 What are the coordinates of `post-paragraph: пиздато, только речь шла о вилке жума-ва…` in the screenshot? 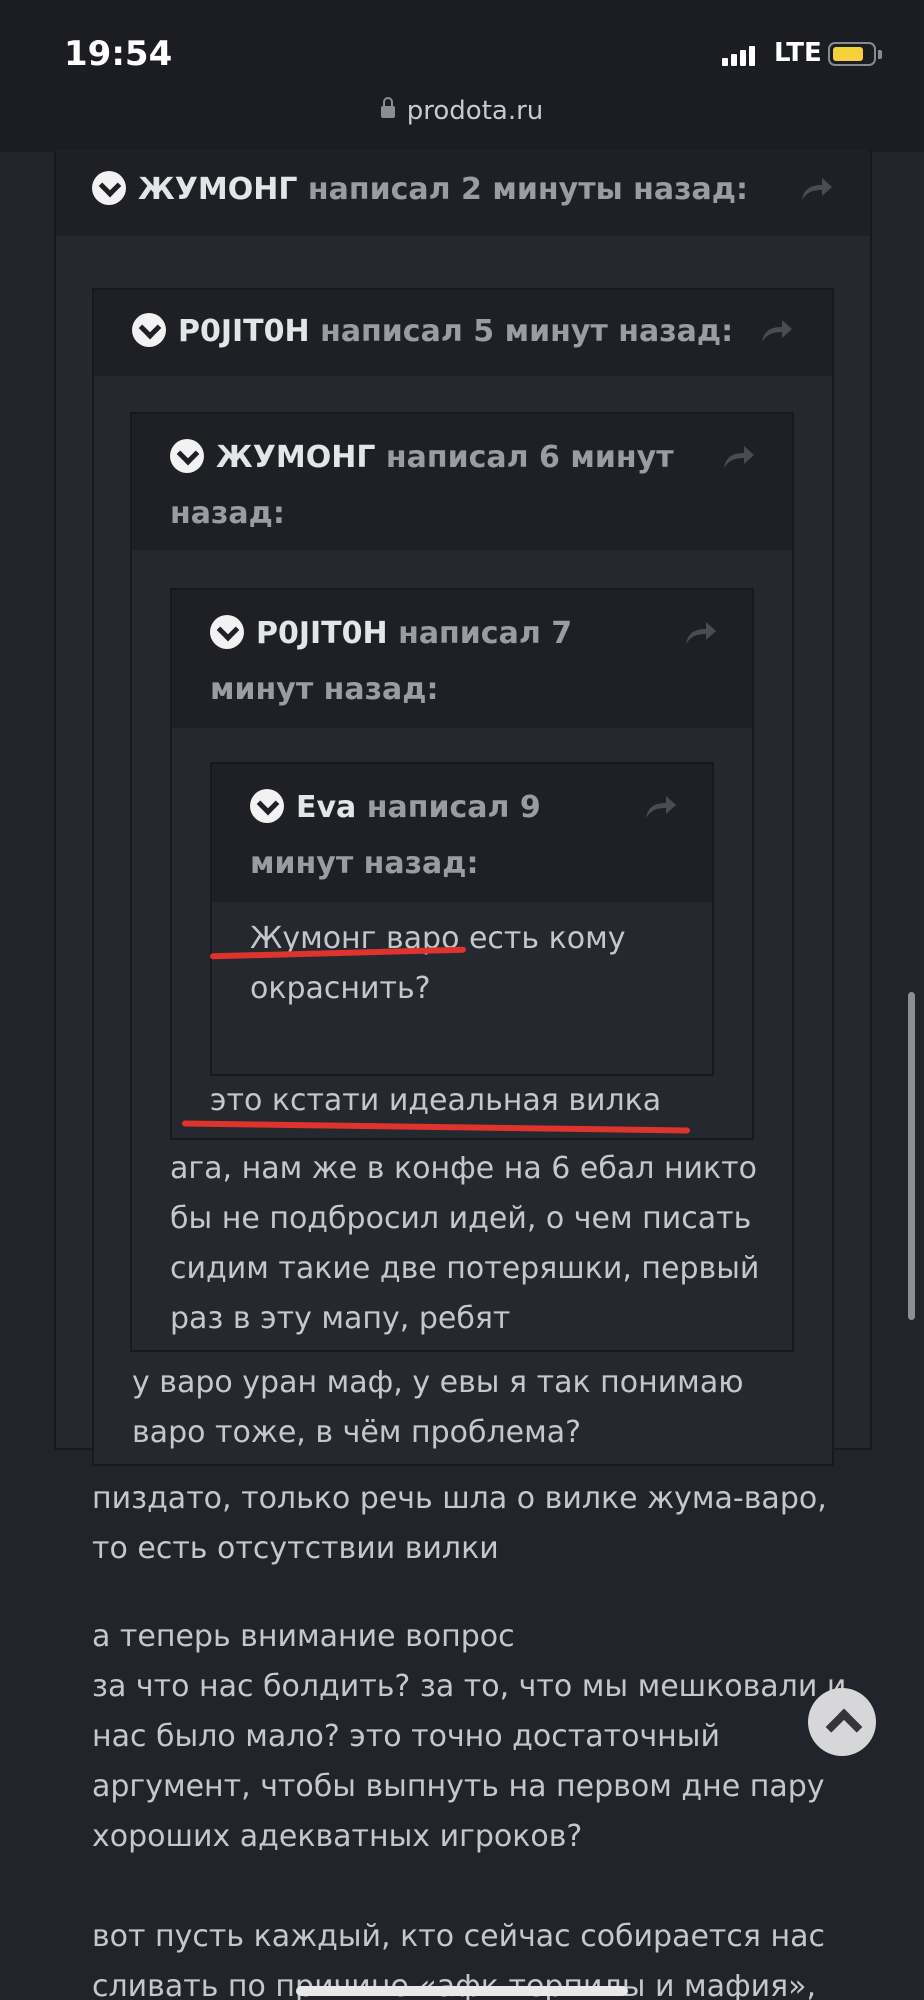 It's located at (459, 1523).